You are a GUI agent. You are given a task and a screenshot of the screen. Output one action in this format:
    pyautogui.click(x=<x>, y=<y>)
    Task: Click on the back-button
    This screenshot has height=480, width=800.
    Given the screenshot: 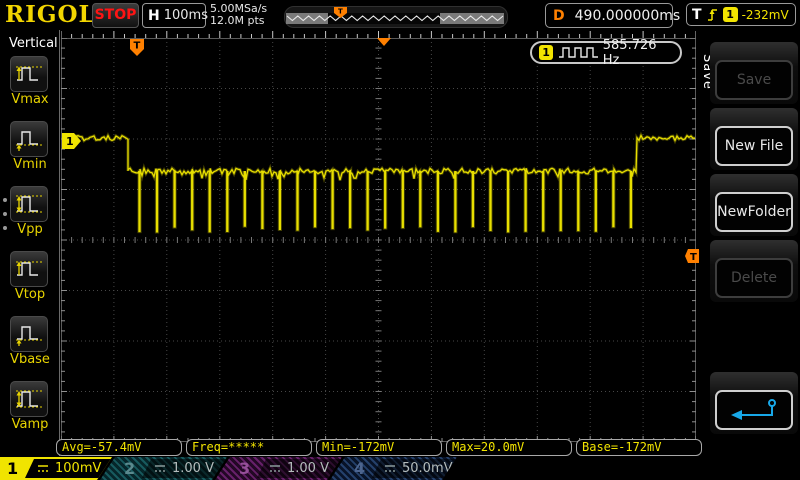 What is the action you would take?
    pyautogui.click(x=754, y=410)
    